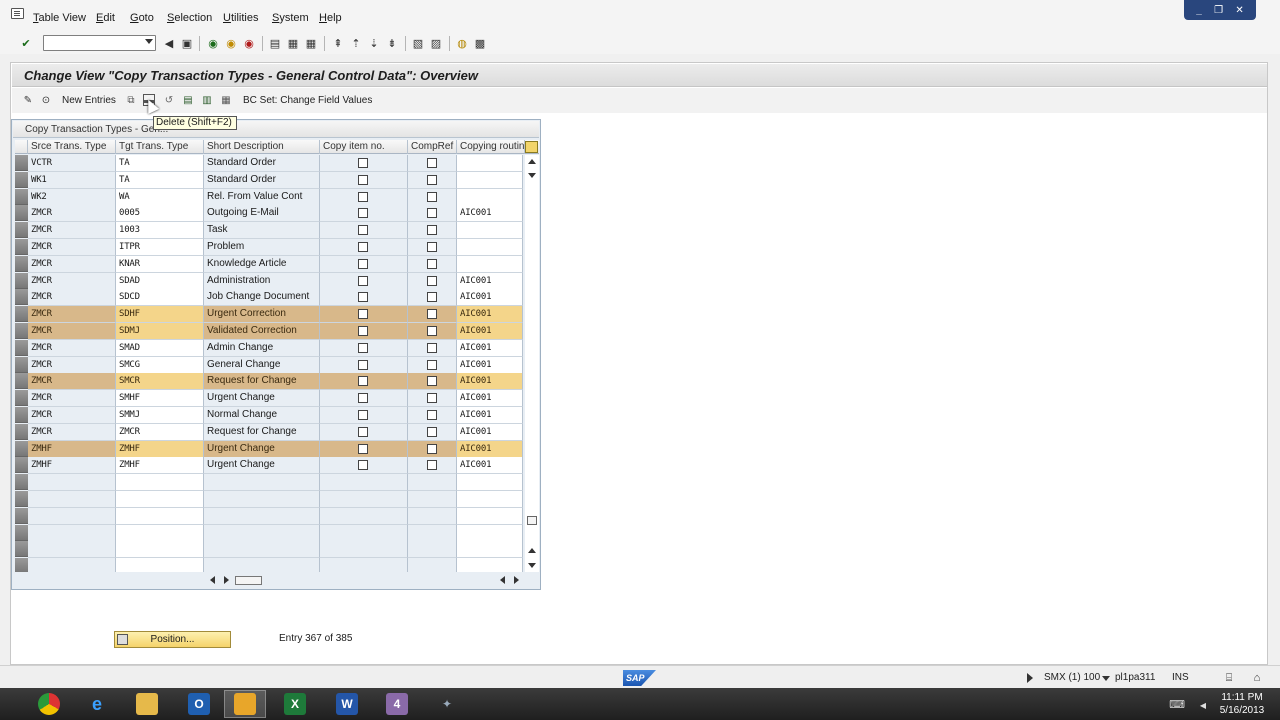 The image size is (1280, 720). I want to click on table-row: ZMCR SDAD Administration AIC001, so click(269, 281).